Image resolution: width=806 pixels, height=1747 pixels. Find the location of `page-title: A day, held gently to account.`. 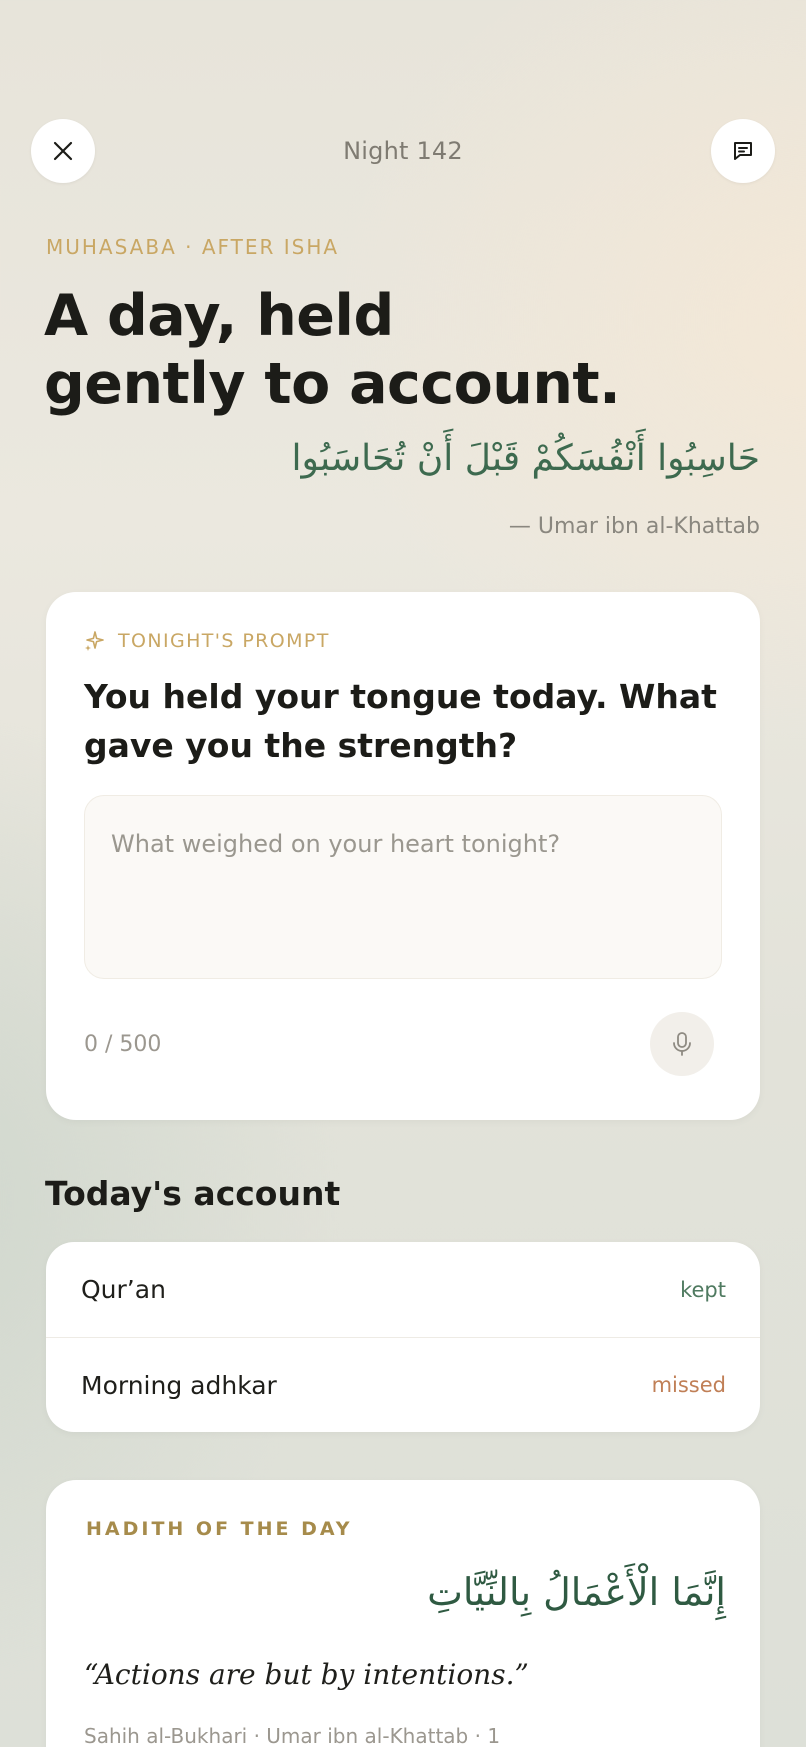

page-title: A day, held gently to account. is located at coordinates (404, 350).